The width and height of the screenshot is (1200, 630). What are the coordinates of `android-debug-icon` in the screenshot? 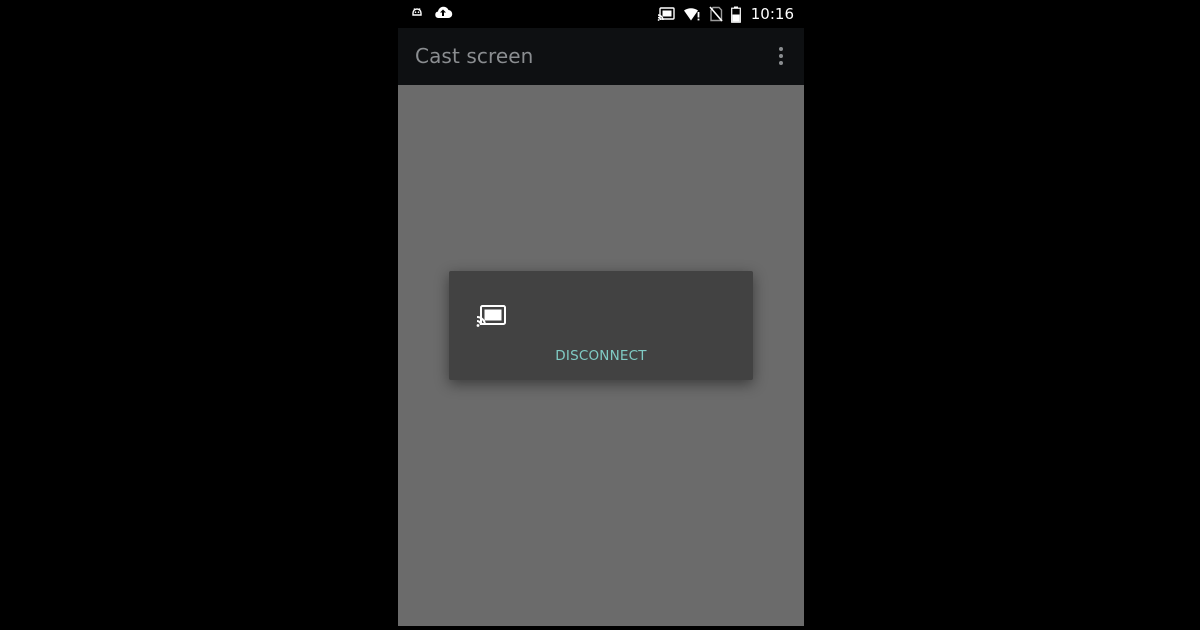 It's located at (417, 12).